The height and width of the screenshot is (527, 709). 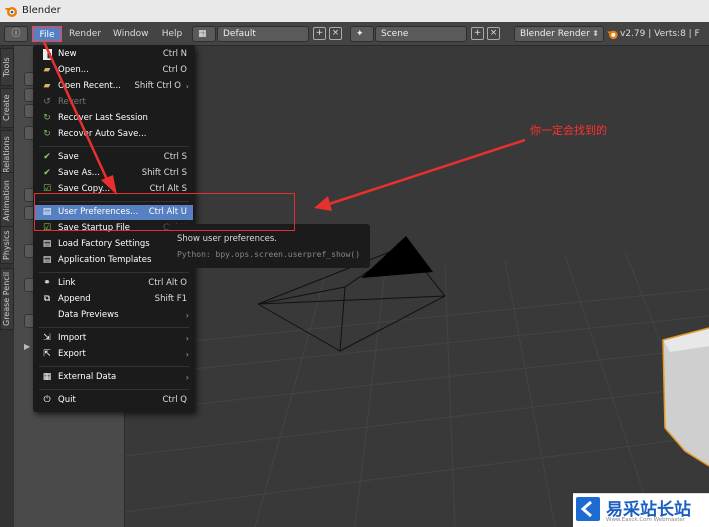 I want to click on tab-tools: Tools, so click(x=7, y=67).